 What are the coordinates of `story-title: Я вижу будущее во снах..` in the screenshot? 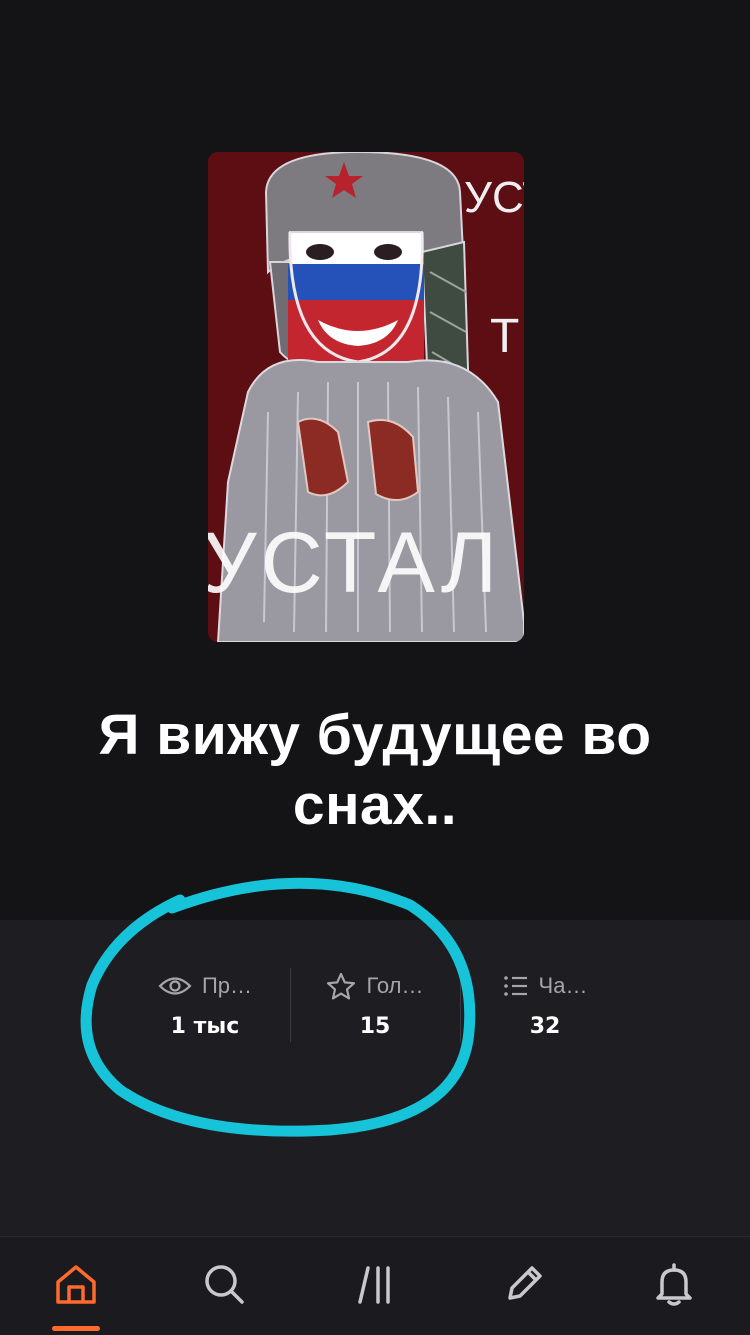 It's located at (375, 770).